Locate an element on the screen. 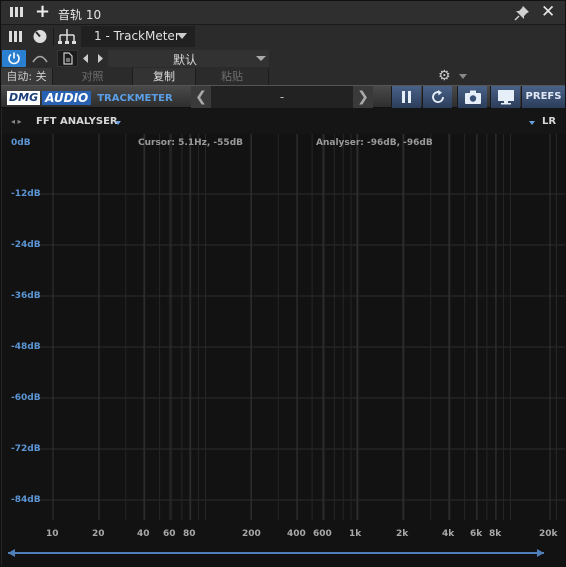  product-name: TRACKMETER is located at coordinates (135, 98).